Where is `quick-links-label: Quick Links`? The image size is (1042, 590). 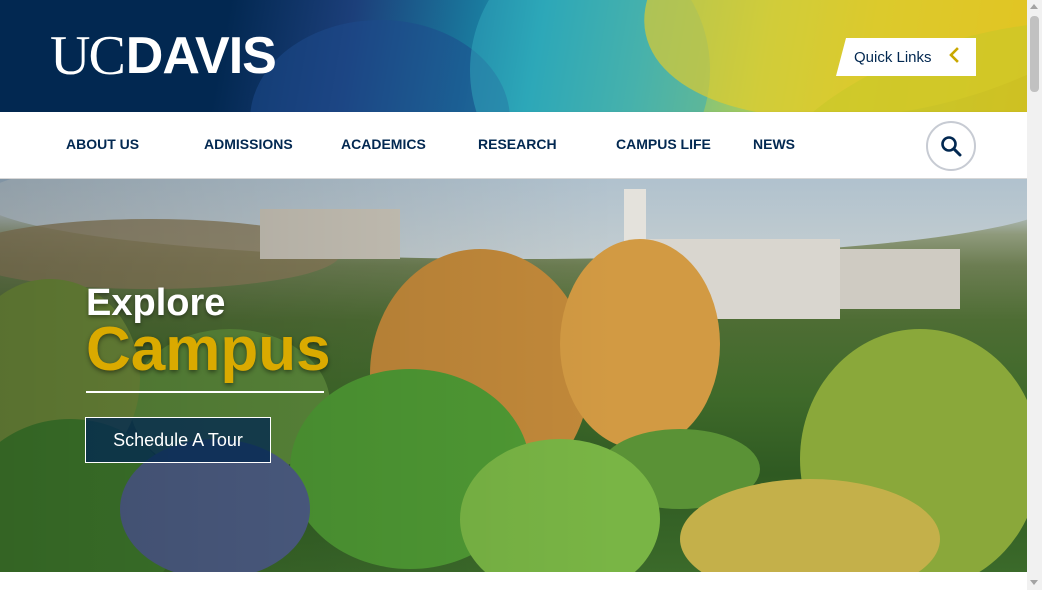 quick-links-label: Quick Links is located at coordinates (893, 57).